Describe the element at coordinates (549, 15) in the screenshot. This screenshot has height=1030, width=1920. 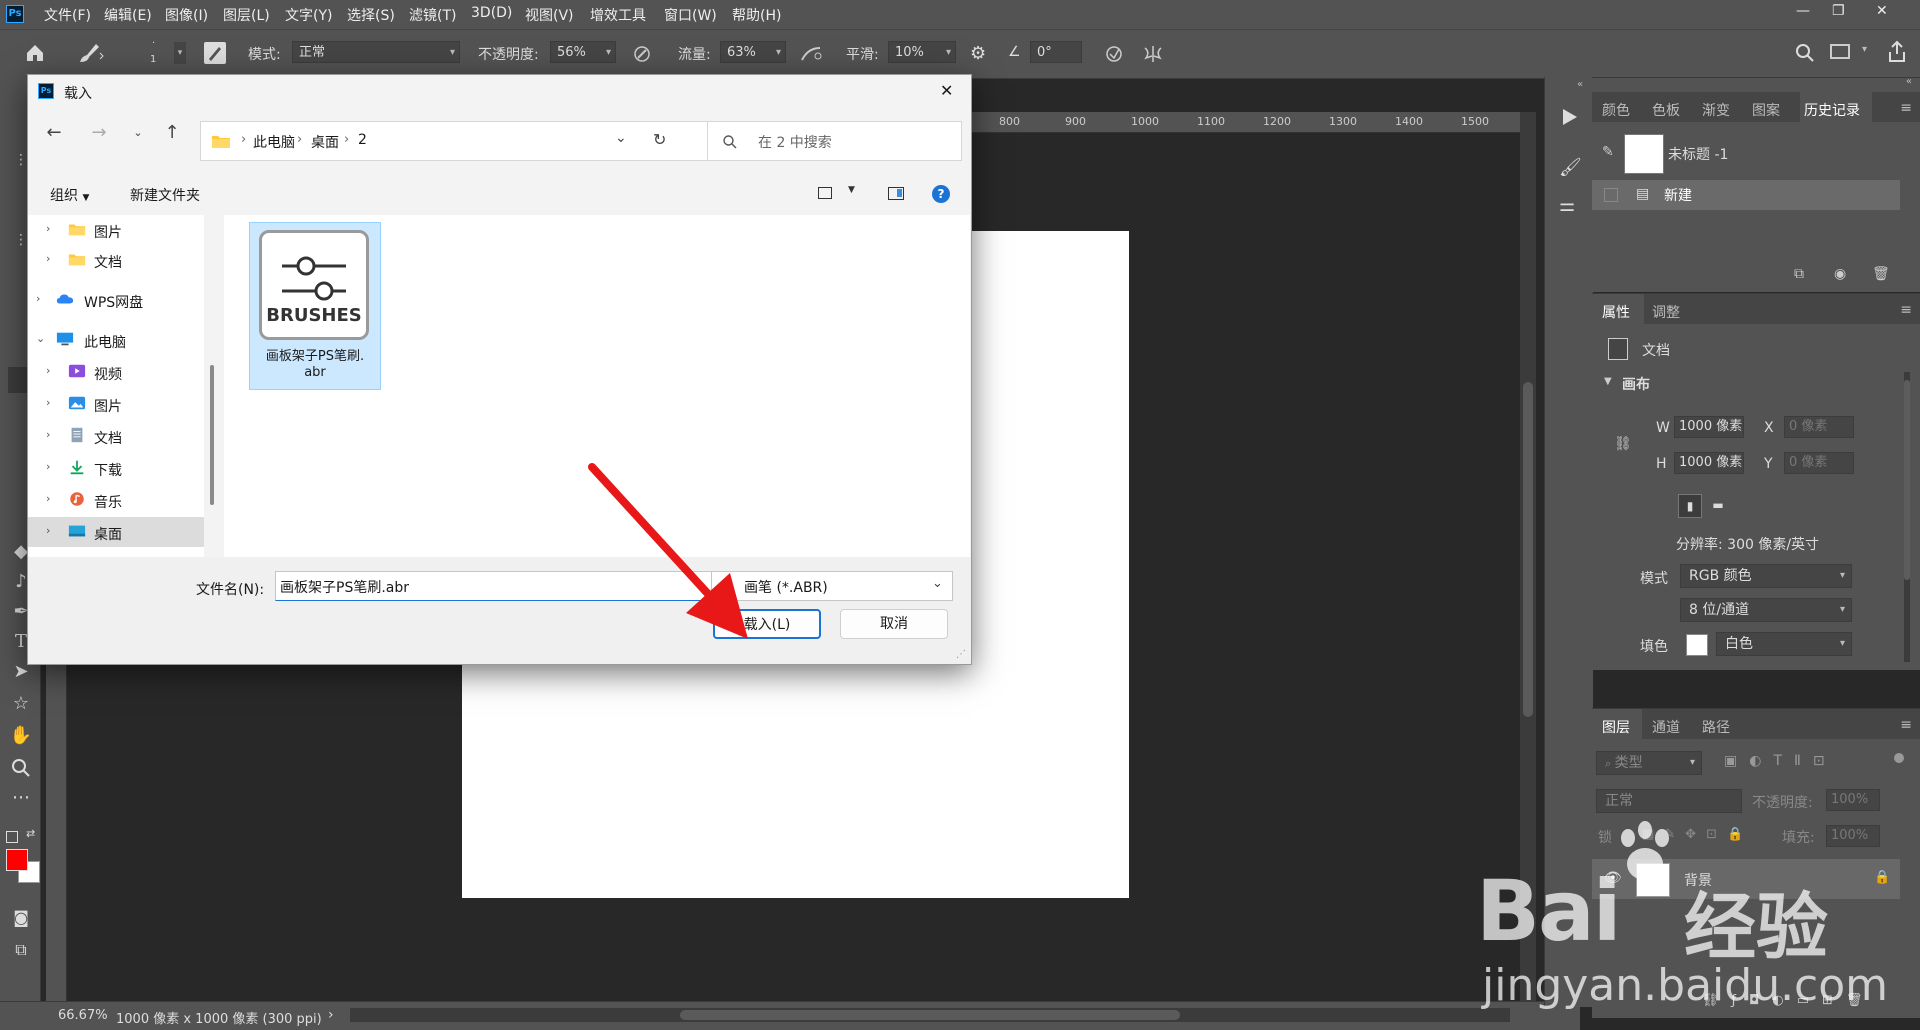
I see `menu-view: 视图(V)` at that location.